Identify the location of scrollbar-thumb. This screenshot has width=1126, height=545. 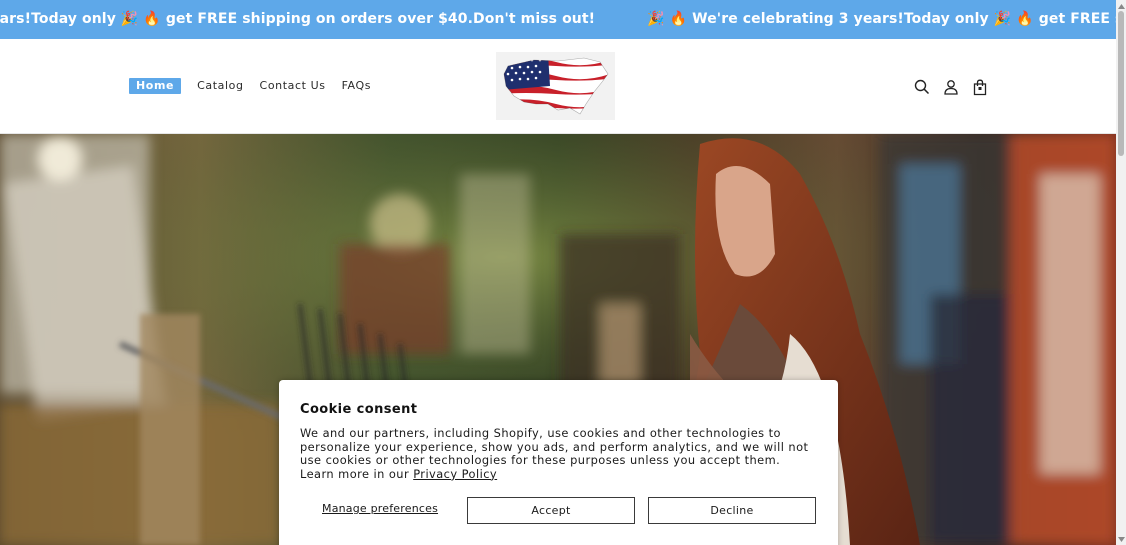
(1121, 83).